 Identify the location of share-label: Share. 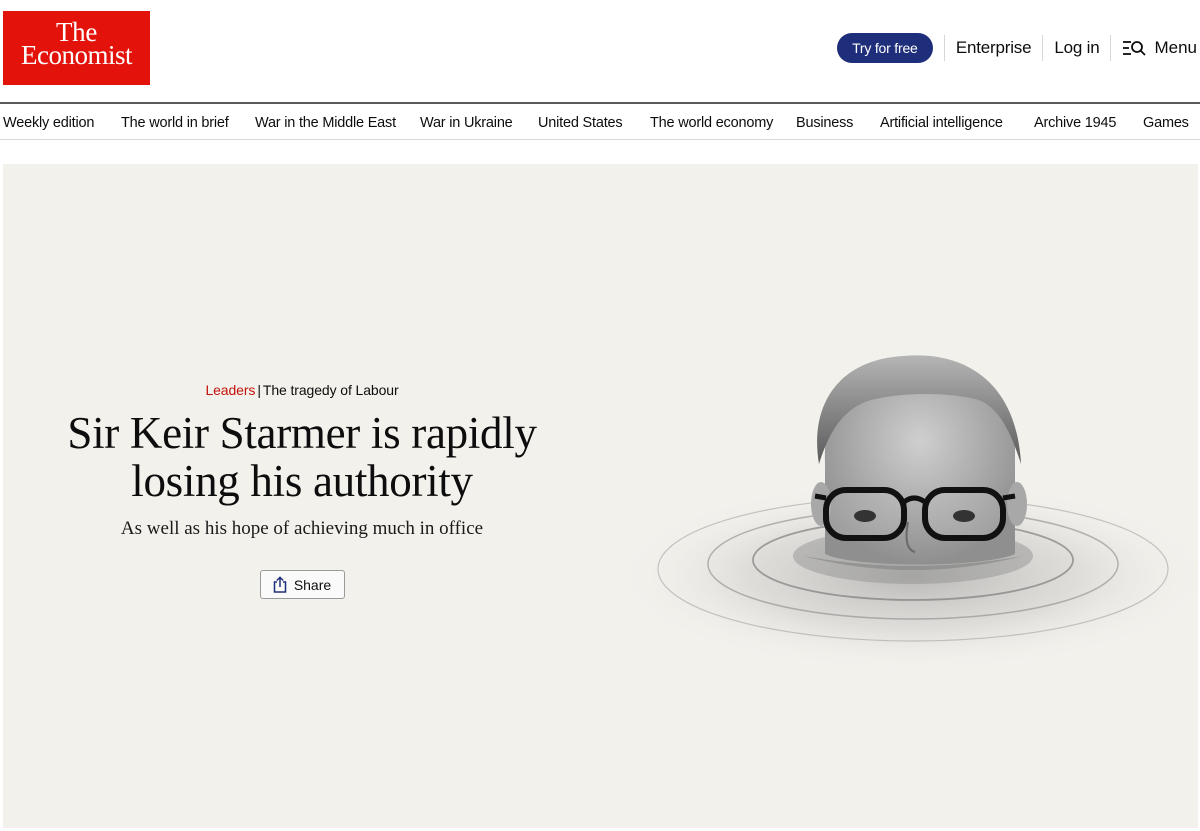
(312, 584).